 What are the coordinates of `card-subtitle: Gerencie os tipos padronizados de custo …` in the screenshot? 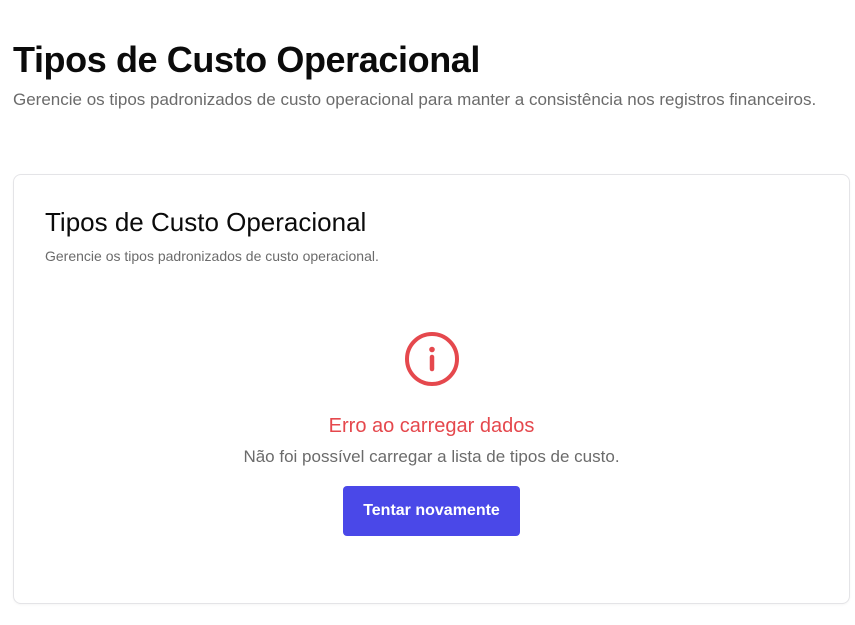 It's located at (212, 256).